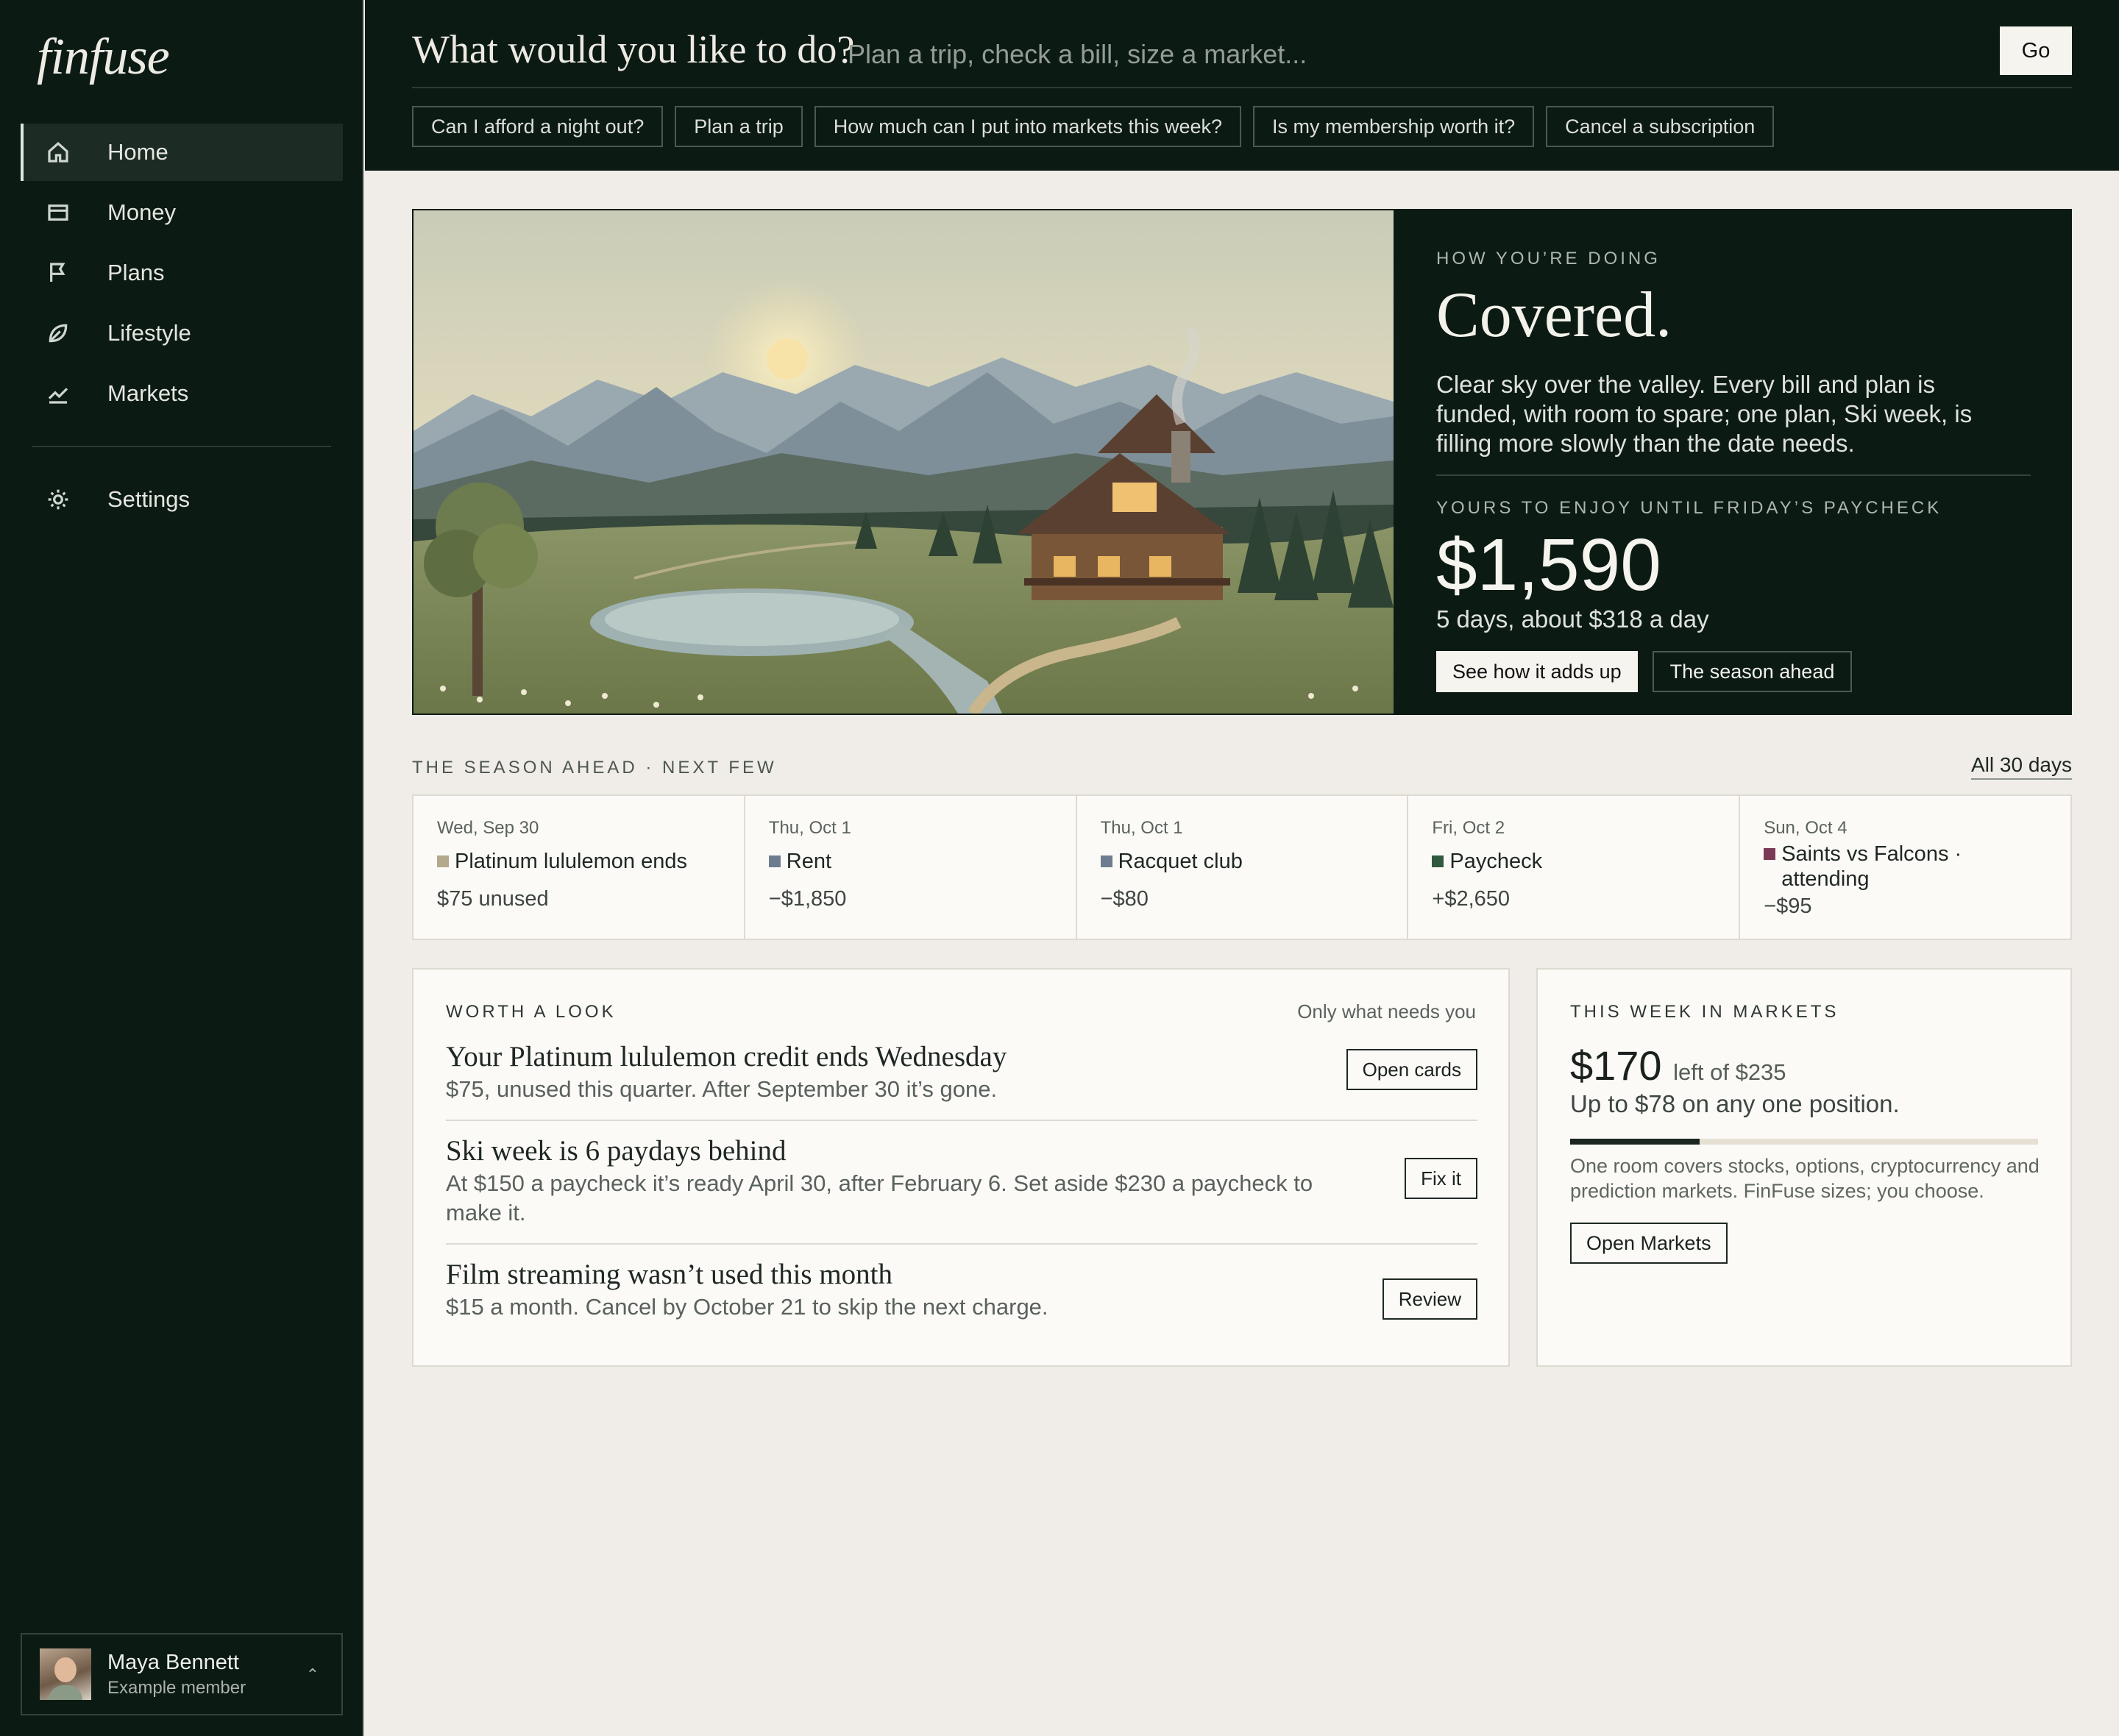  What do you see at coordinates (2021, 766) in the screenshot?
I see `all-days-link: All 30 days` at bounding box center [2021, 766].